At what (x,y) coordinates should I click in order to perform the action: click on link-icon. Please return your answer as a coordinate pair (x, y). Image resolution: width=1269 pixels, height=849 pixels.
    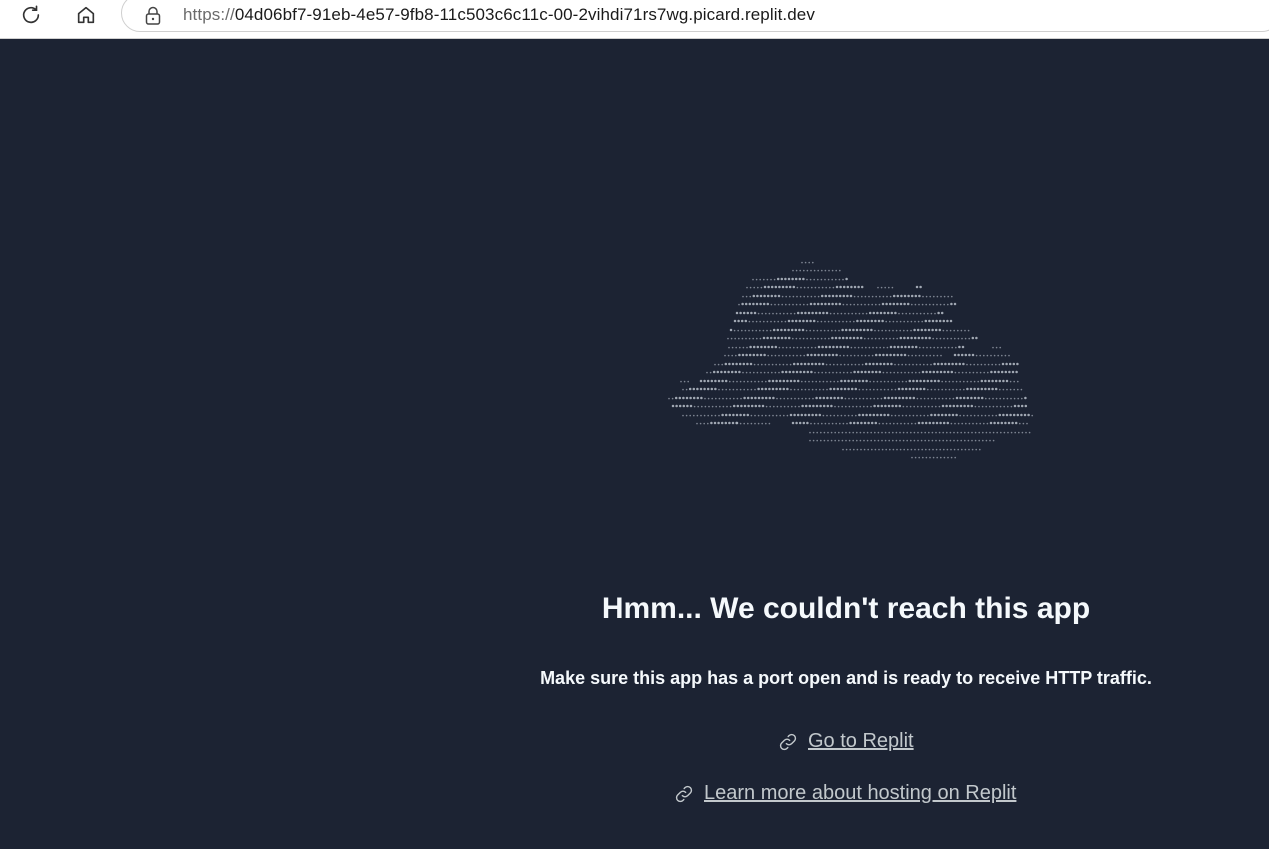
    Looking at the image, I should click on (788, 741).